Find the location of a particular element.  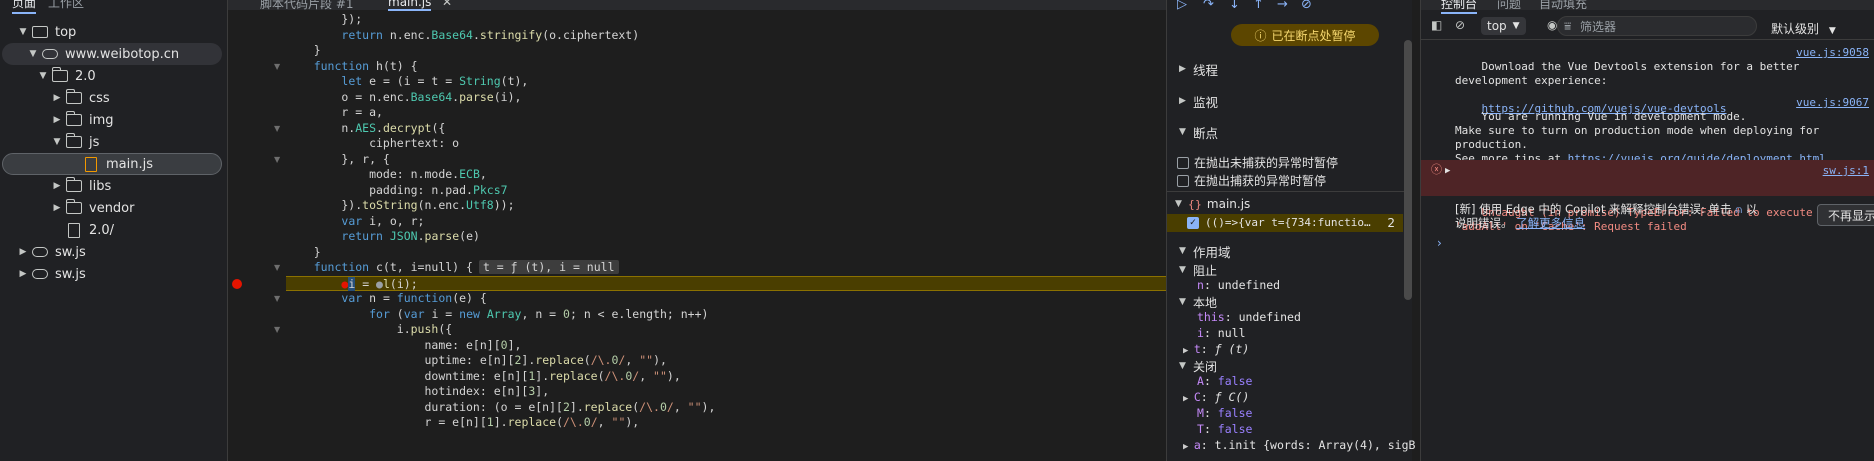

code-line: i.push({ is located at coordinates (369, 330).